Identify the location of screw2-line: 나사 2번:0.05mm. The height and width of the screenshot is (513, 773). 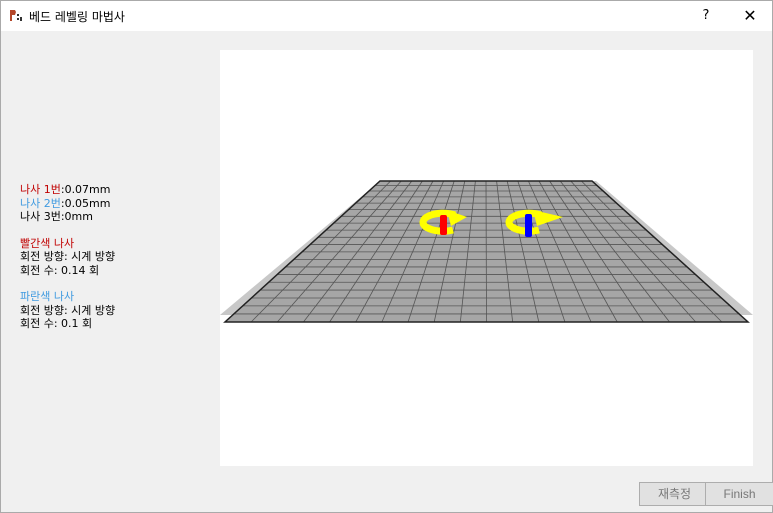
(67, 204).